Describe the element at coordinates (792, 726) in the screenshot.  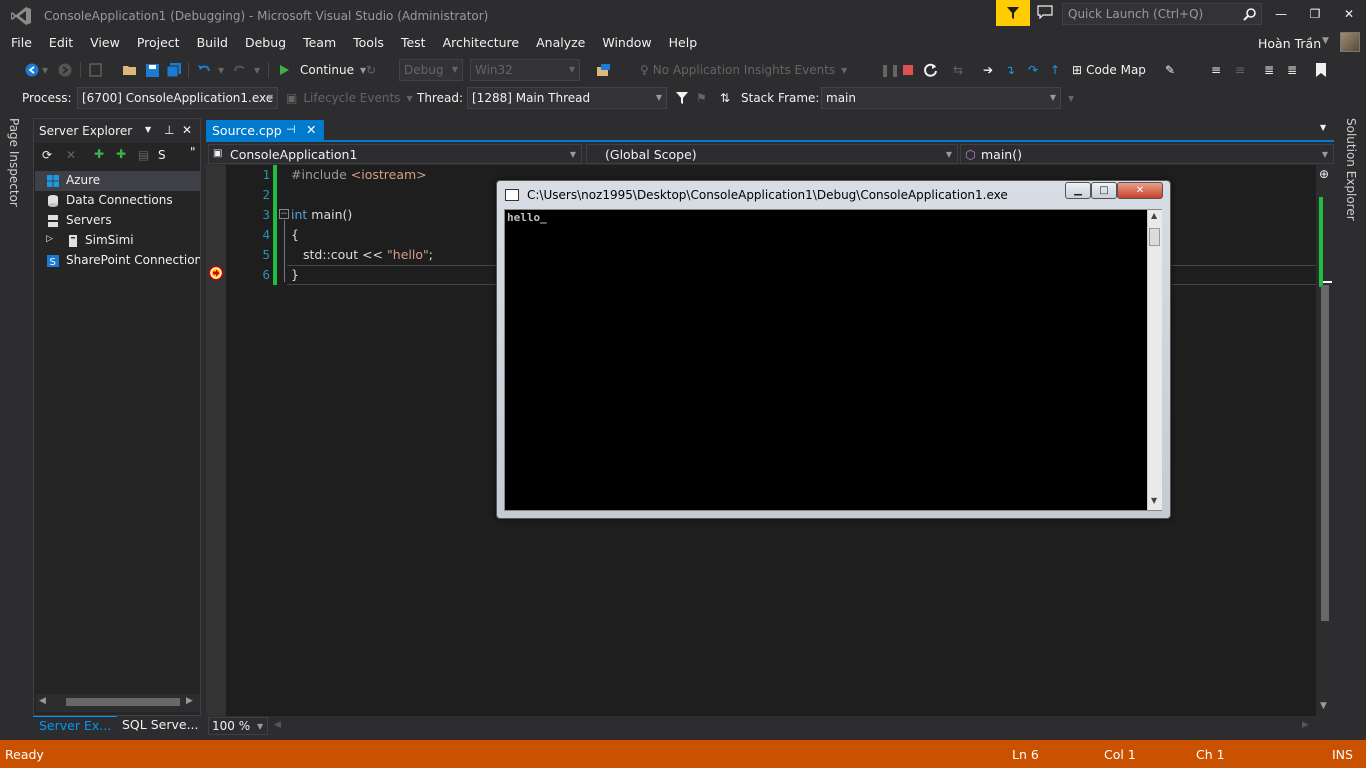
I see `editor-horizontal-scrollbar: ◀ ▶` at that location.